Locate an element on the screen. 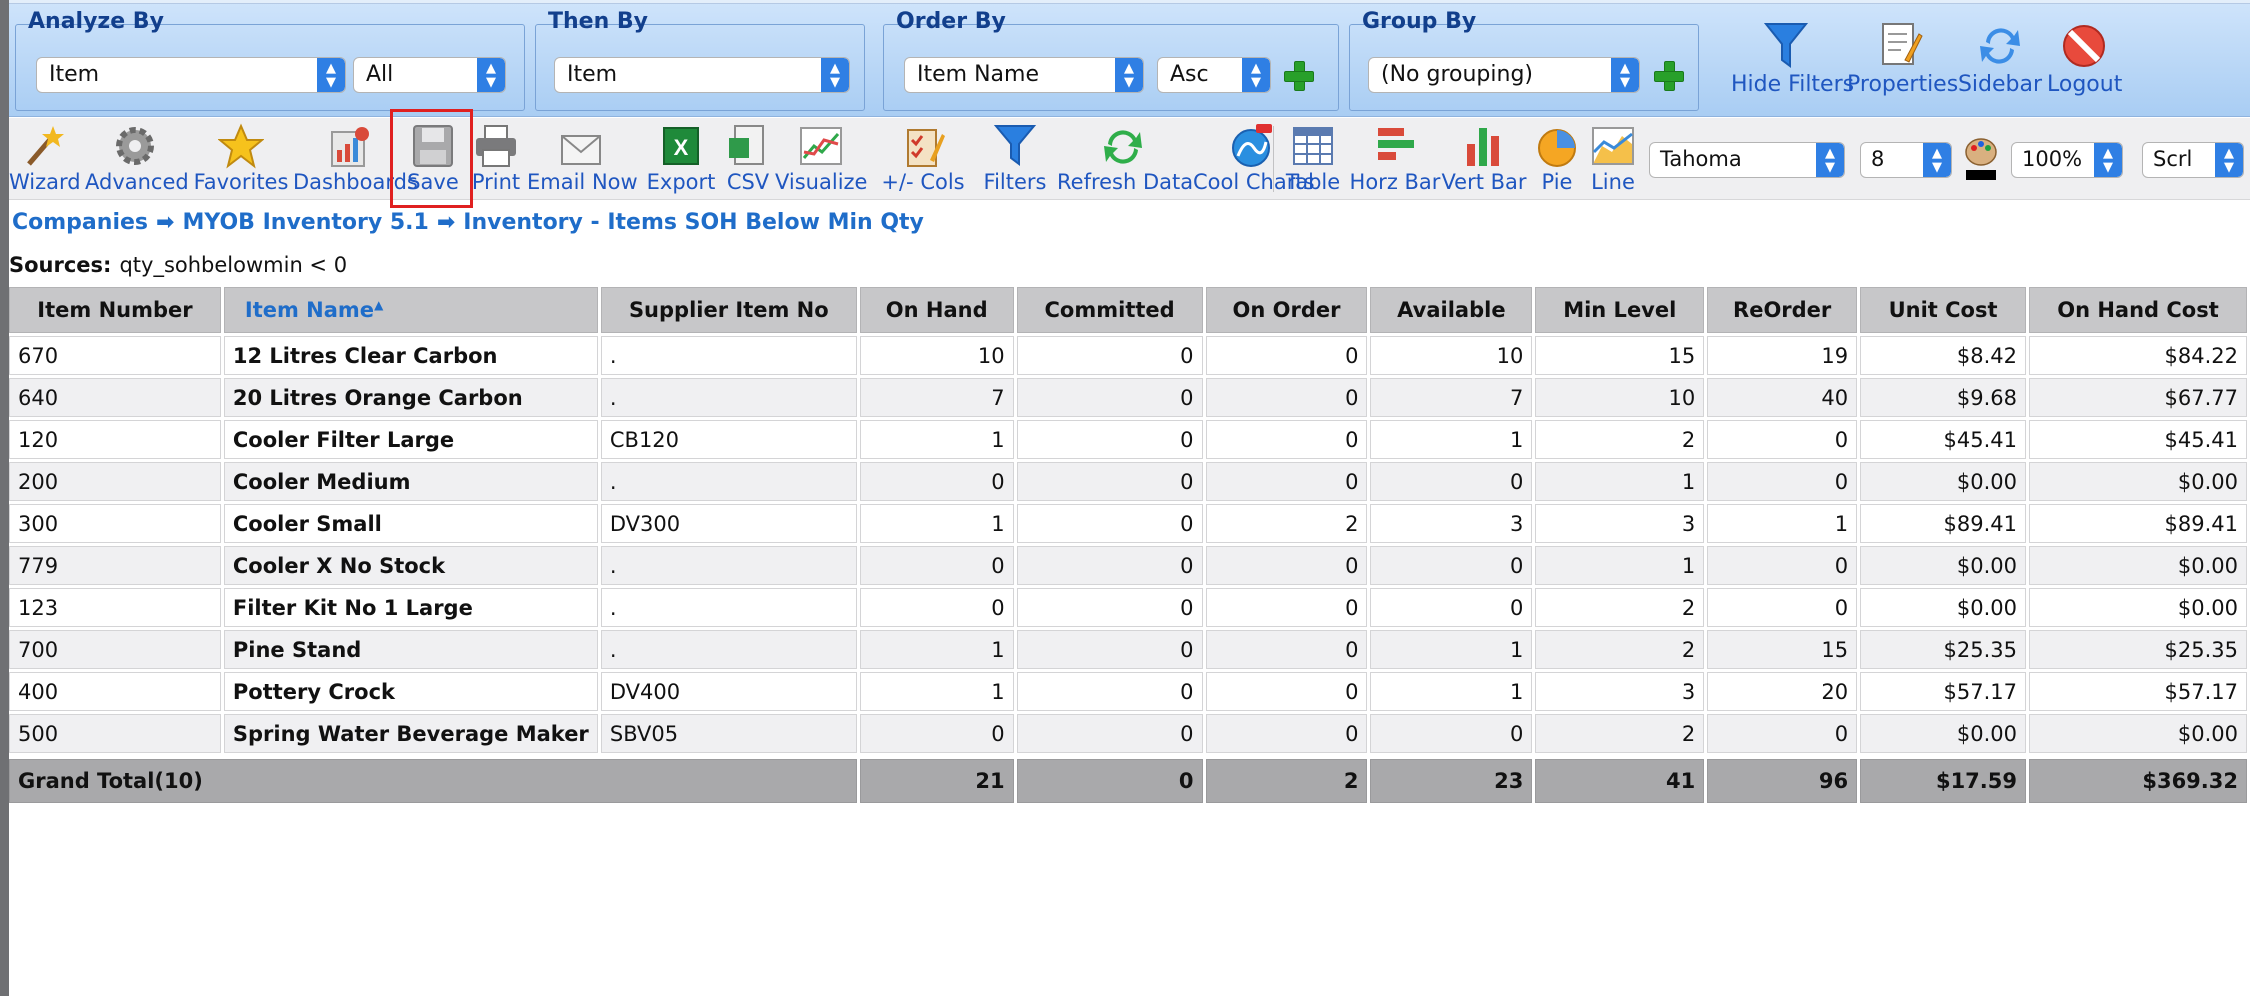 Image resolution: width=2250 pixels, height=996 pixels. pie-chart-button: Pie is located at coordinates (1557, 160).